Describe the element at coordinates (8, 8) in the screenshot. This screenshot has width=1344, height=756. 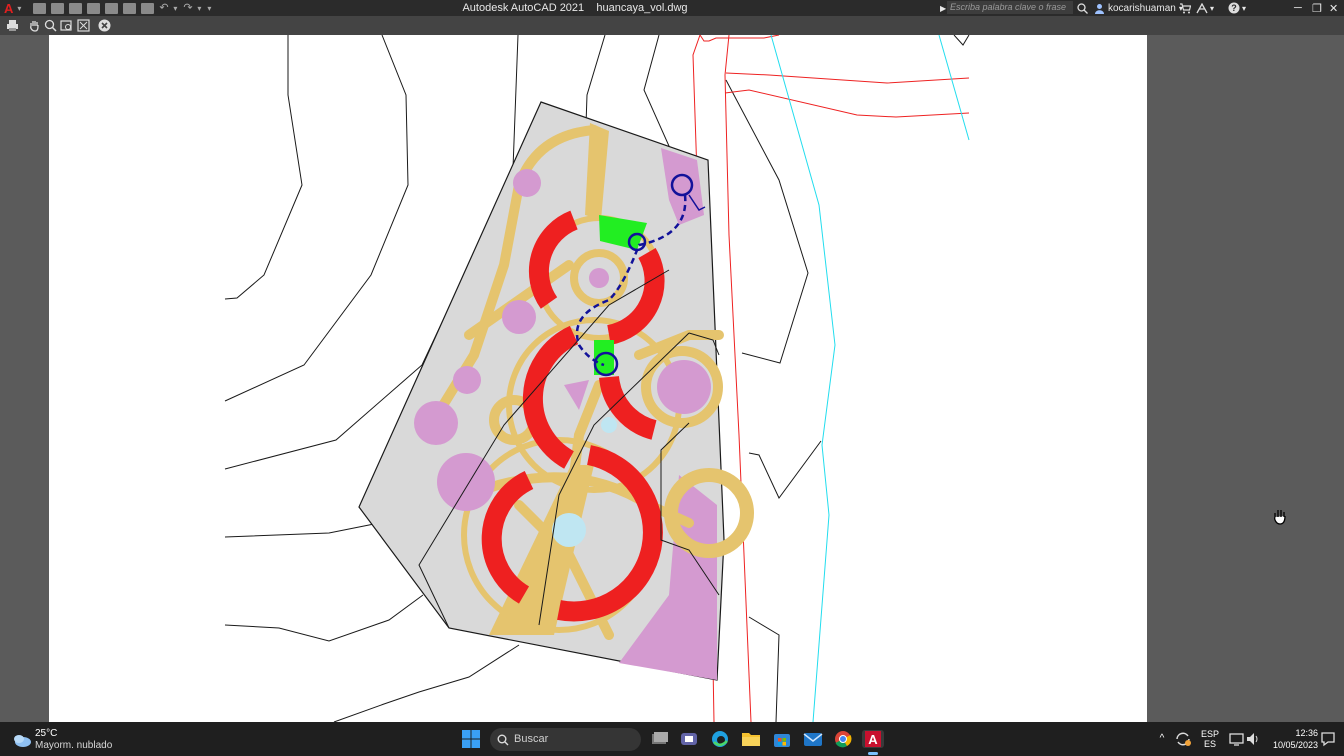
I see `autocad-logo: A` at that location.